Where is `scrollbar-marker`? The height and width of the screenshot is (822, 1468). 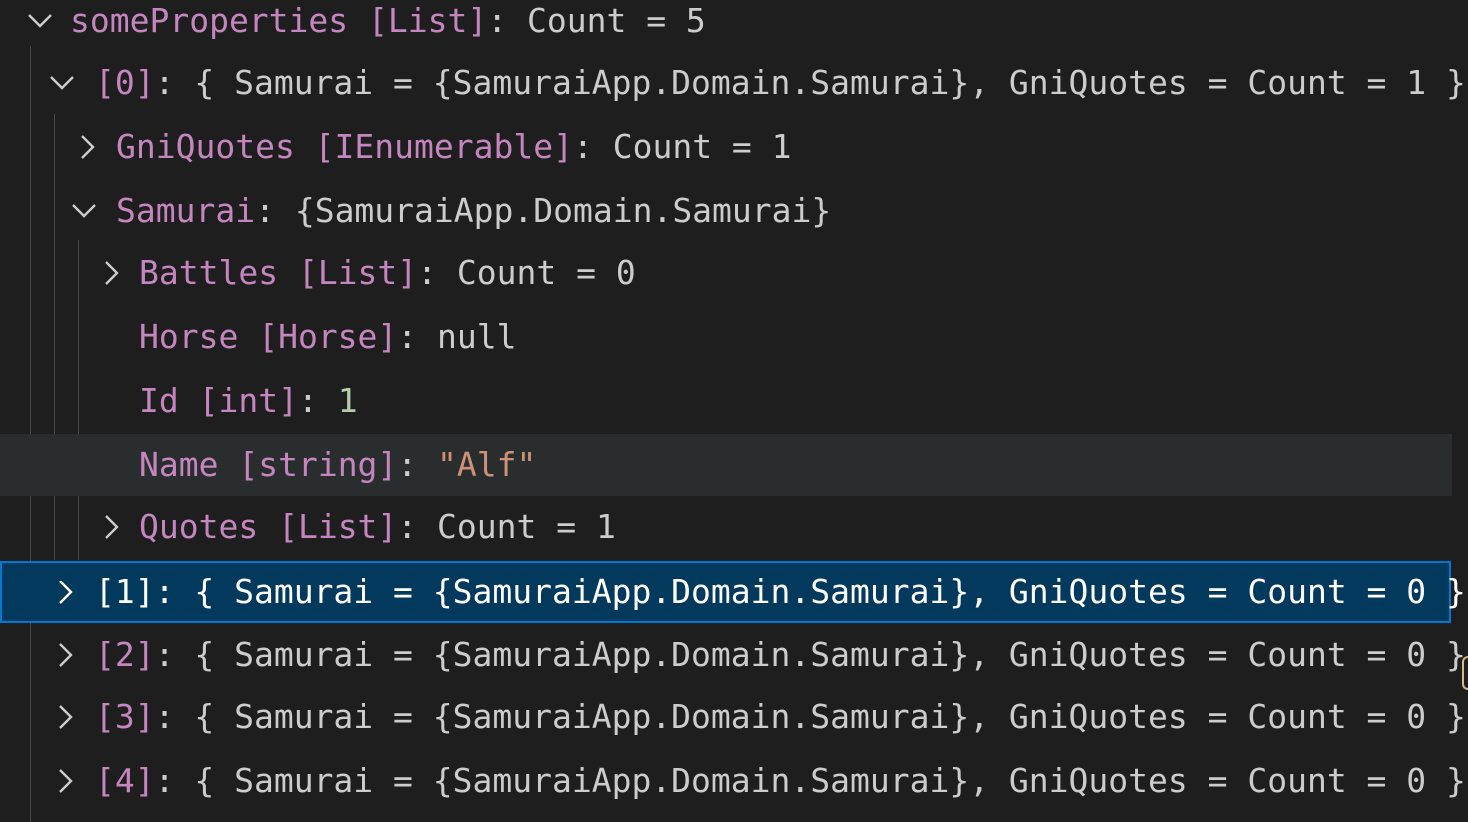 scrollbar-marker is located at coordinates (1465, 673).